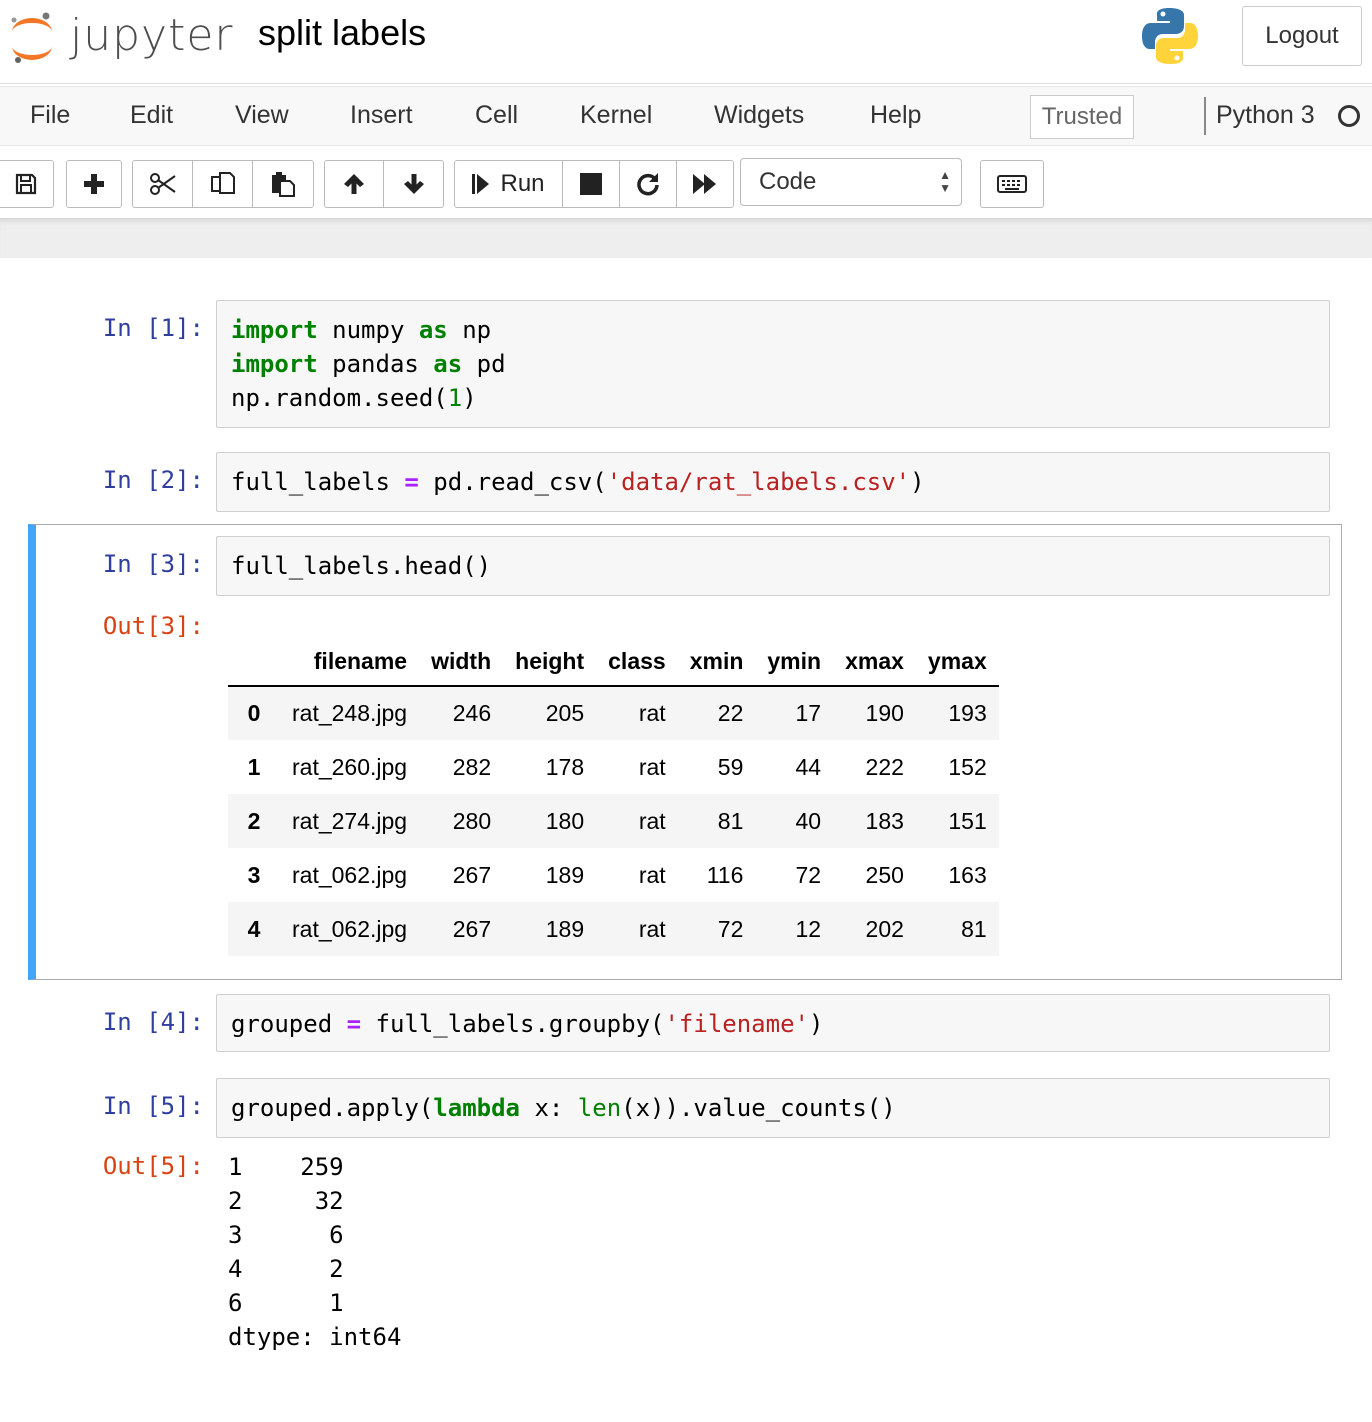  I want to click on kernel-name: Python 3, so click(1265, 115).